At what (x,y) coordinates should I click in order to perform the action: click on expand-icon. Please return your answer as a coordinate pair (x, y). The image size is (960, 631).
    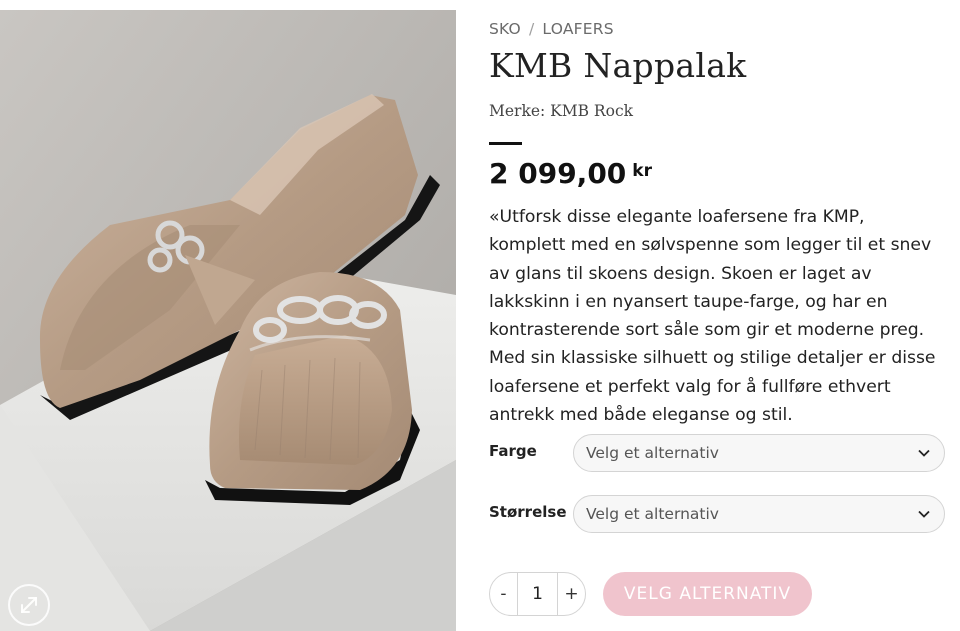
    Looking at the image, I should click on (29, 605).